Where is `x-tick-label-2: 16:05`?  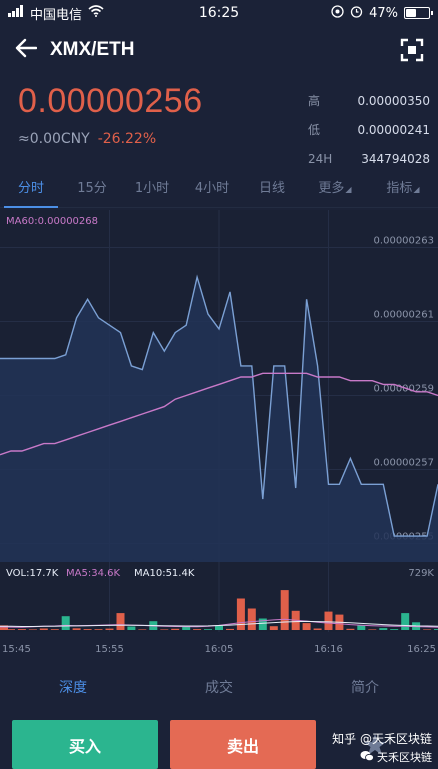
x-tick-label-2: 16:05 is located at coordinates (219, 649).